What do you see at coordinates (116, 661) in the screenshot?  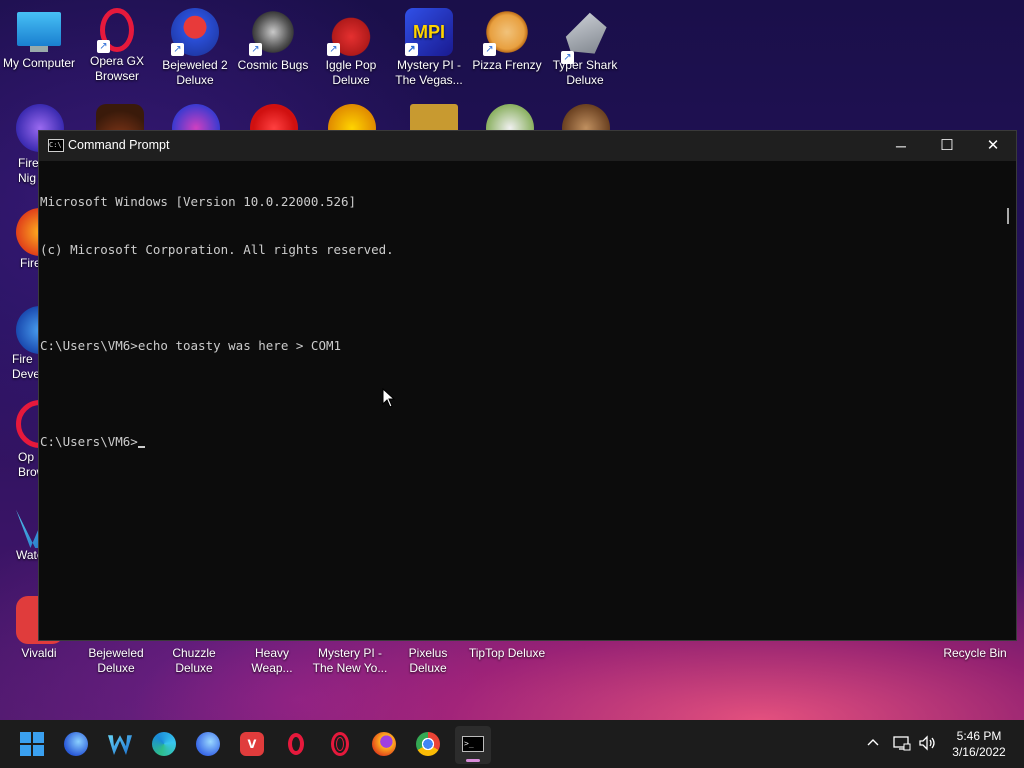 I see `desktop-icon-bejeweled-deluxe: Bejeweled Deluxe` at bounding box center [116, 661].